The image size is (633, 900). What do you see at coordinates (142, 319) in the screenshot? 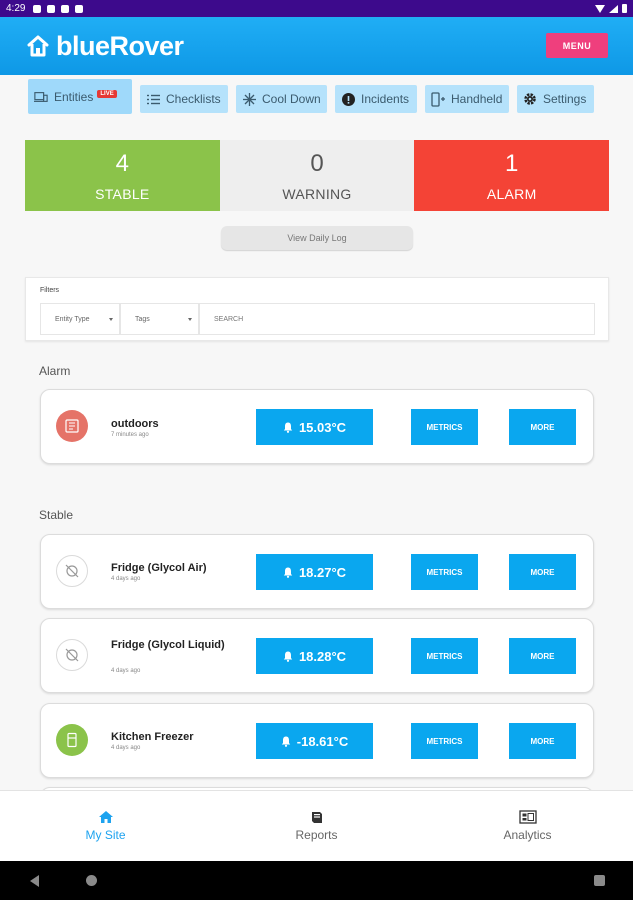
I see `tags-value: Tags` at bounding box center [142, 319].